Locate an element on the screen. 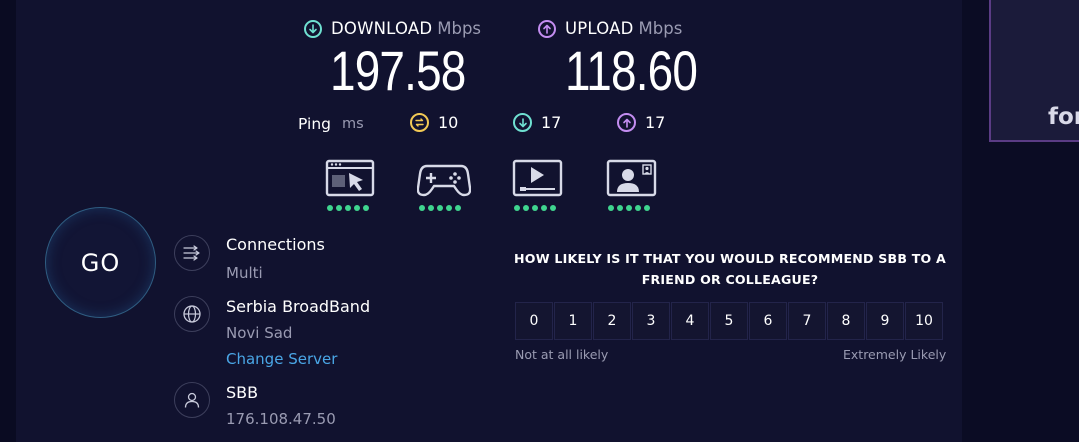 The height and width of the screenshot is (442, 1079). scale-option-1: 1 is located at coordinates (573, 321).